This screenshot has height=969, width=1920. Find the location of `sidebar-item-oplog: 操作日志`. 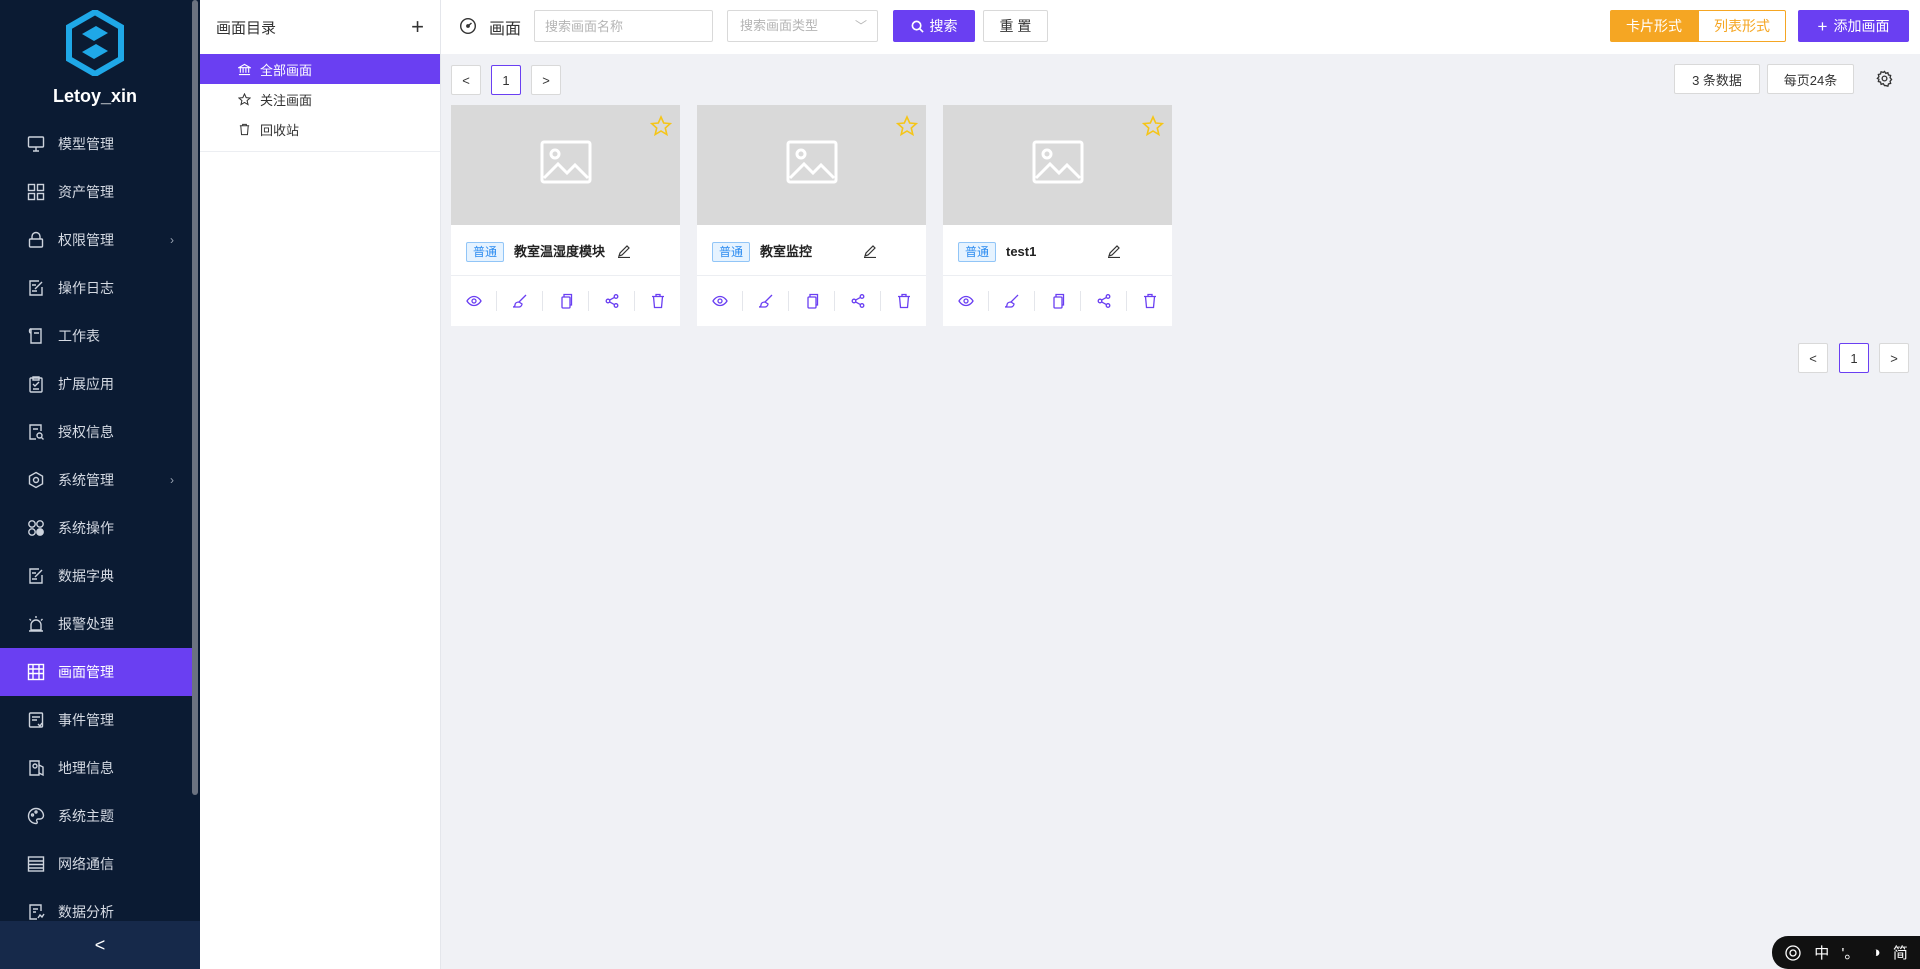

sidebar-item-oplog: 操作日志 is located at coordinates (96, 288).